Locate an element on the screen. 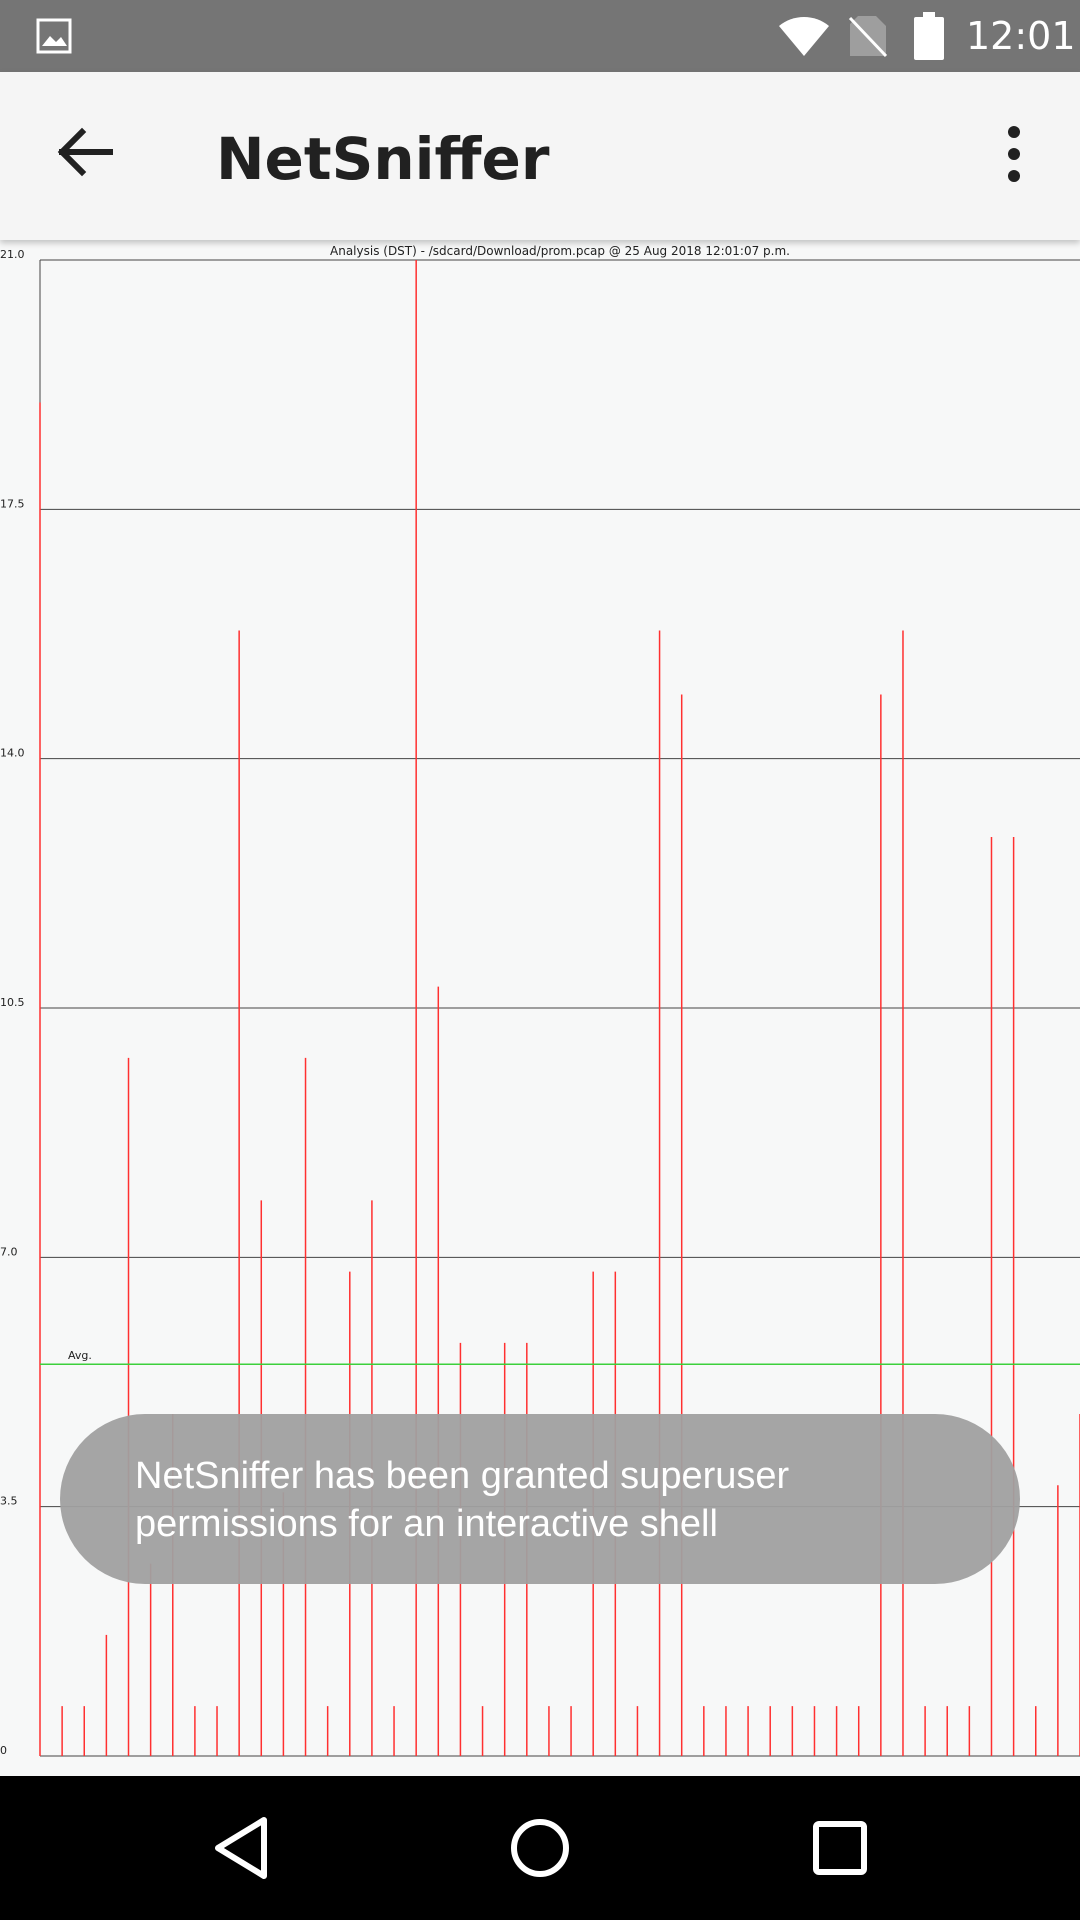 This screenshot has height=1920, width=1080. y-tick-label: 14.0 is located at coordinates (12, 753).